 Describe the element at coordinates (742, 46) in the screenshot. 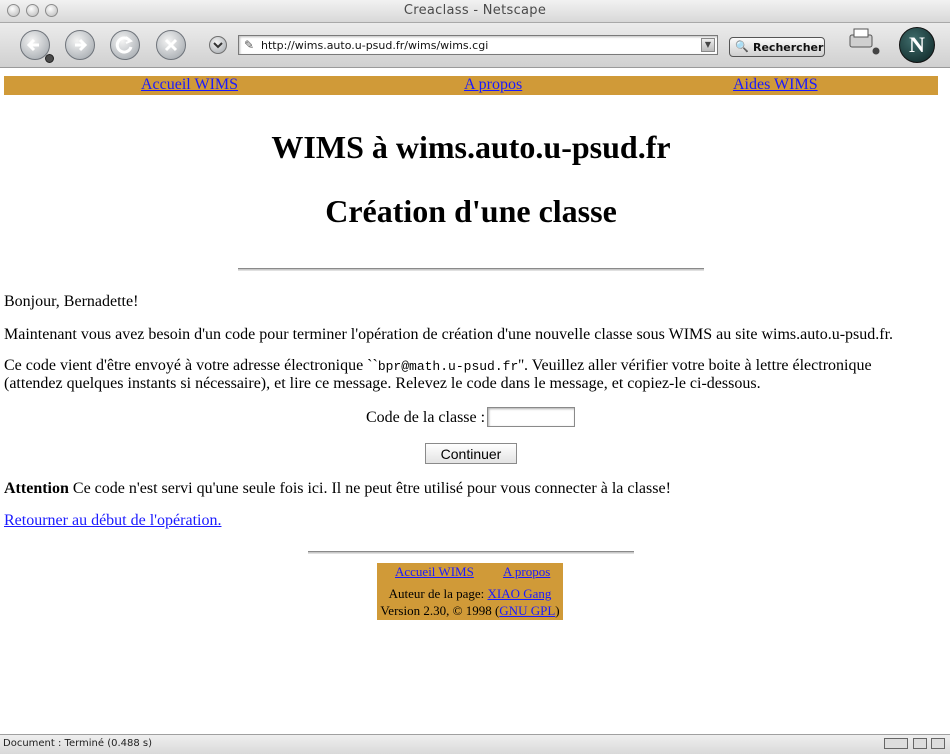

I see `search-icon: 🔍` at that location.